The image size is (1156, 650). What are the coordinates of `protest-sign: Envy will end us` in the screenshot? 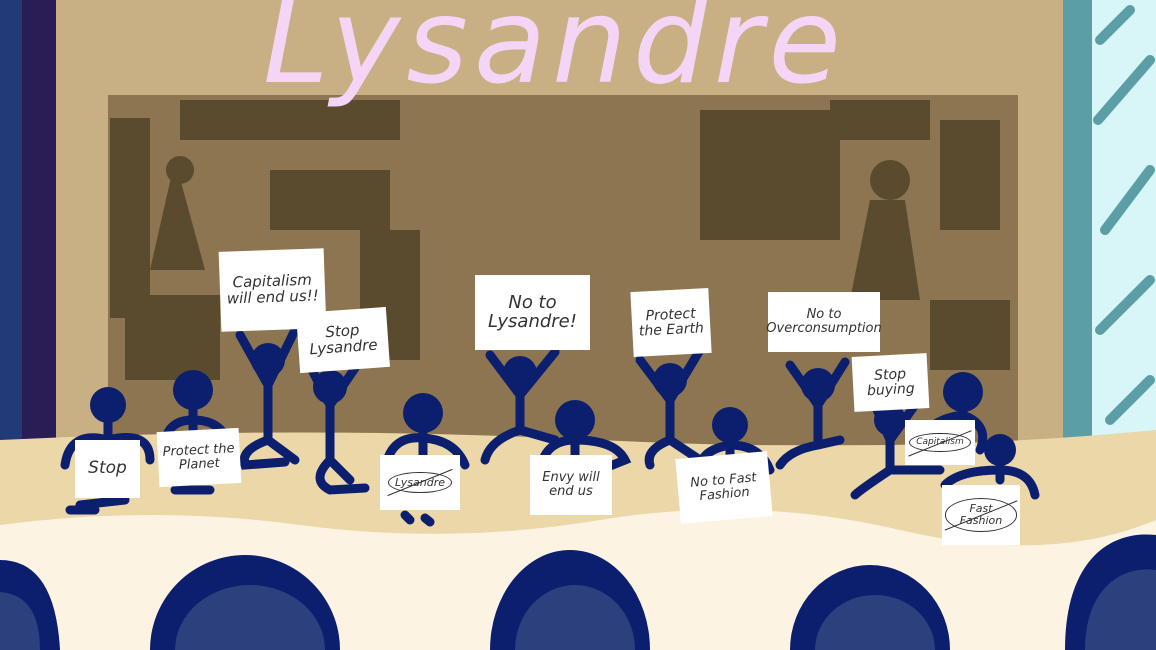 It's located at (571, 485).